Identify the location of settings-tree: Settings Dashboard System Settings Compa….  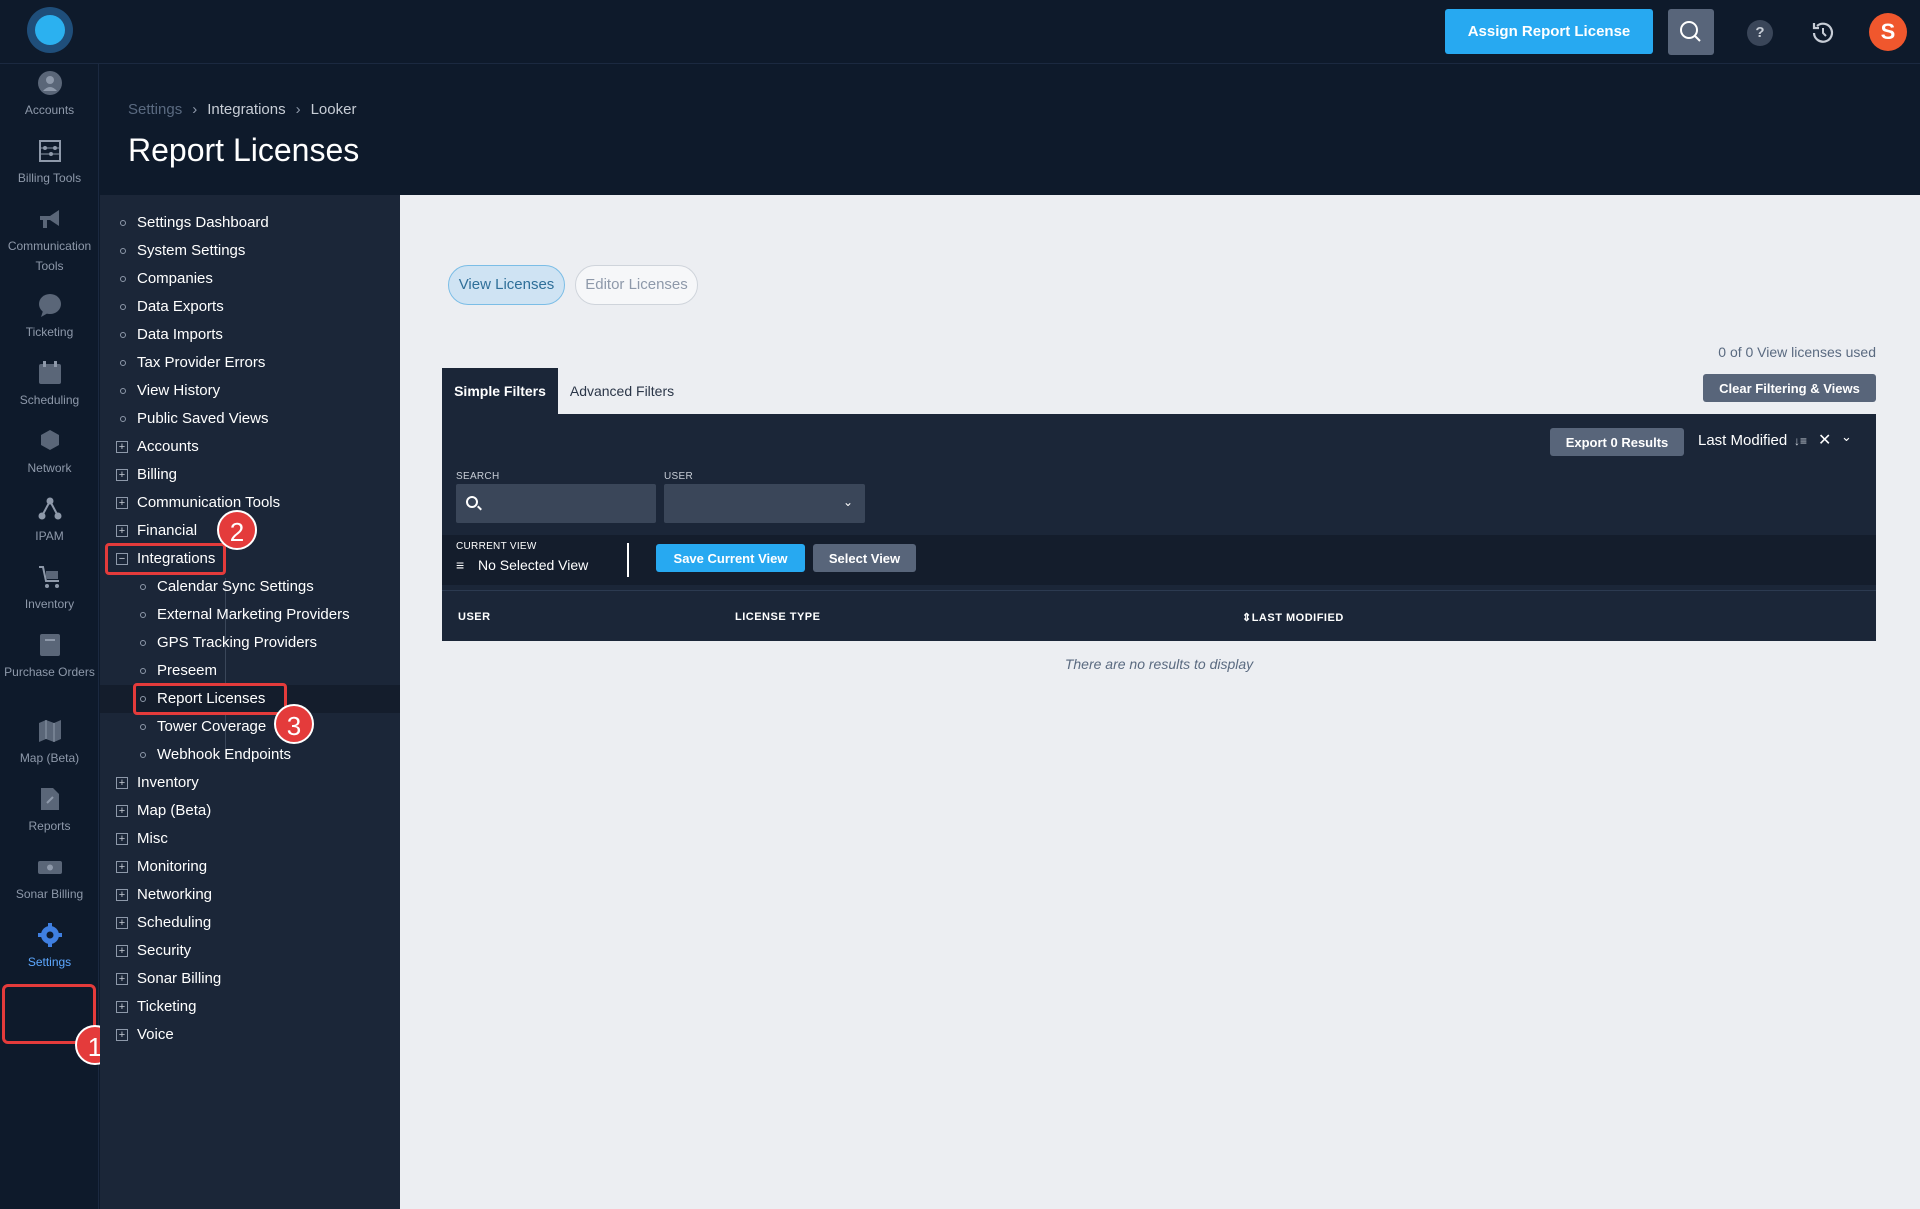
(250, 702).